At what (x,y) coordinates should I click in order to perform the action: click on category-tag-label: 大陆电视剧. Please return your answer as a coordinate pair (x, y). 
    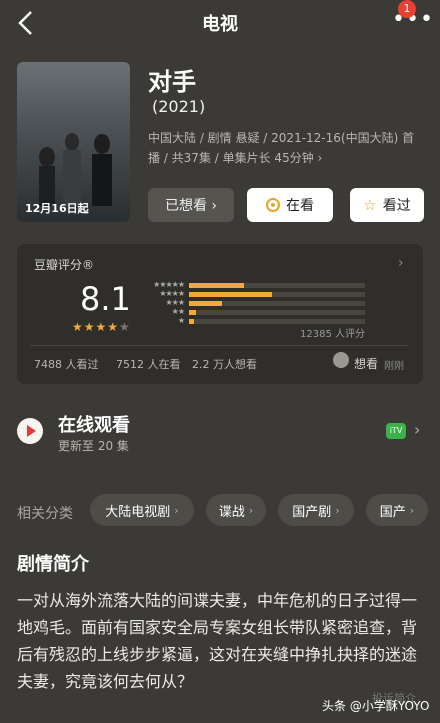
    Looking at the image, I should click on (138, 512).